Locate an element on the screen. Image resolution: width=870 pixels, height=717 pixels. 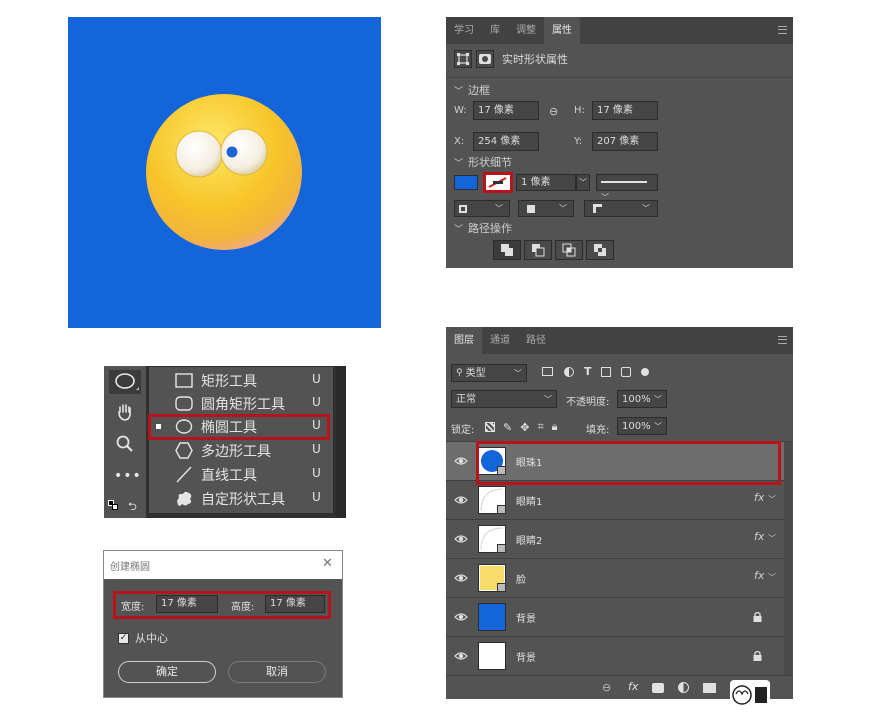
lock-artboard-icon: ⌗ is located at coordinates (540, 427).